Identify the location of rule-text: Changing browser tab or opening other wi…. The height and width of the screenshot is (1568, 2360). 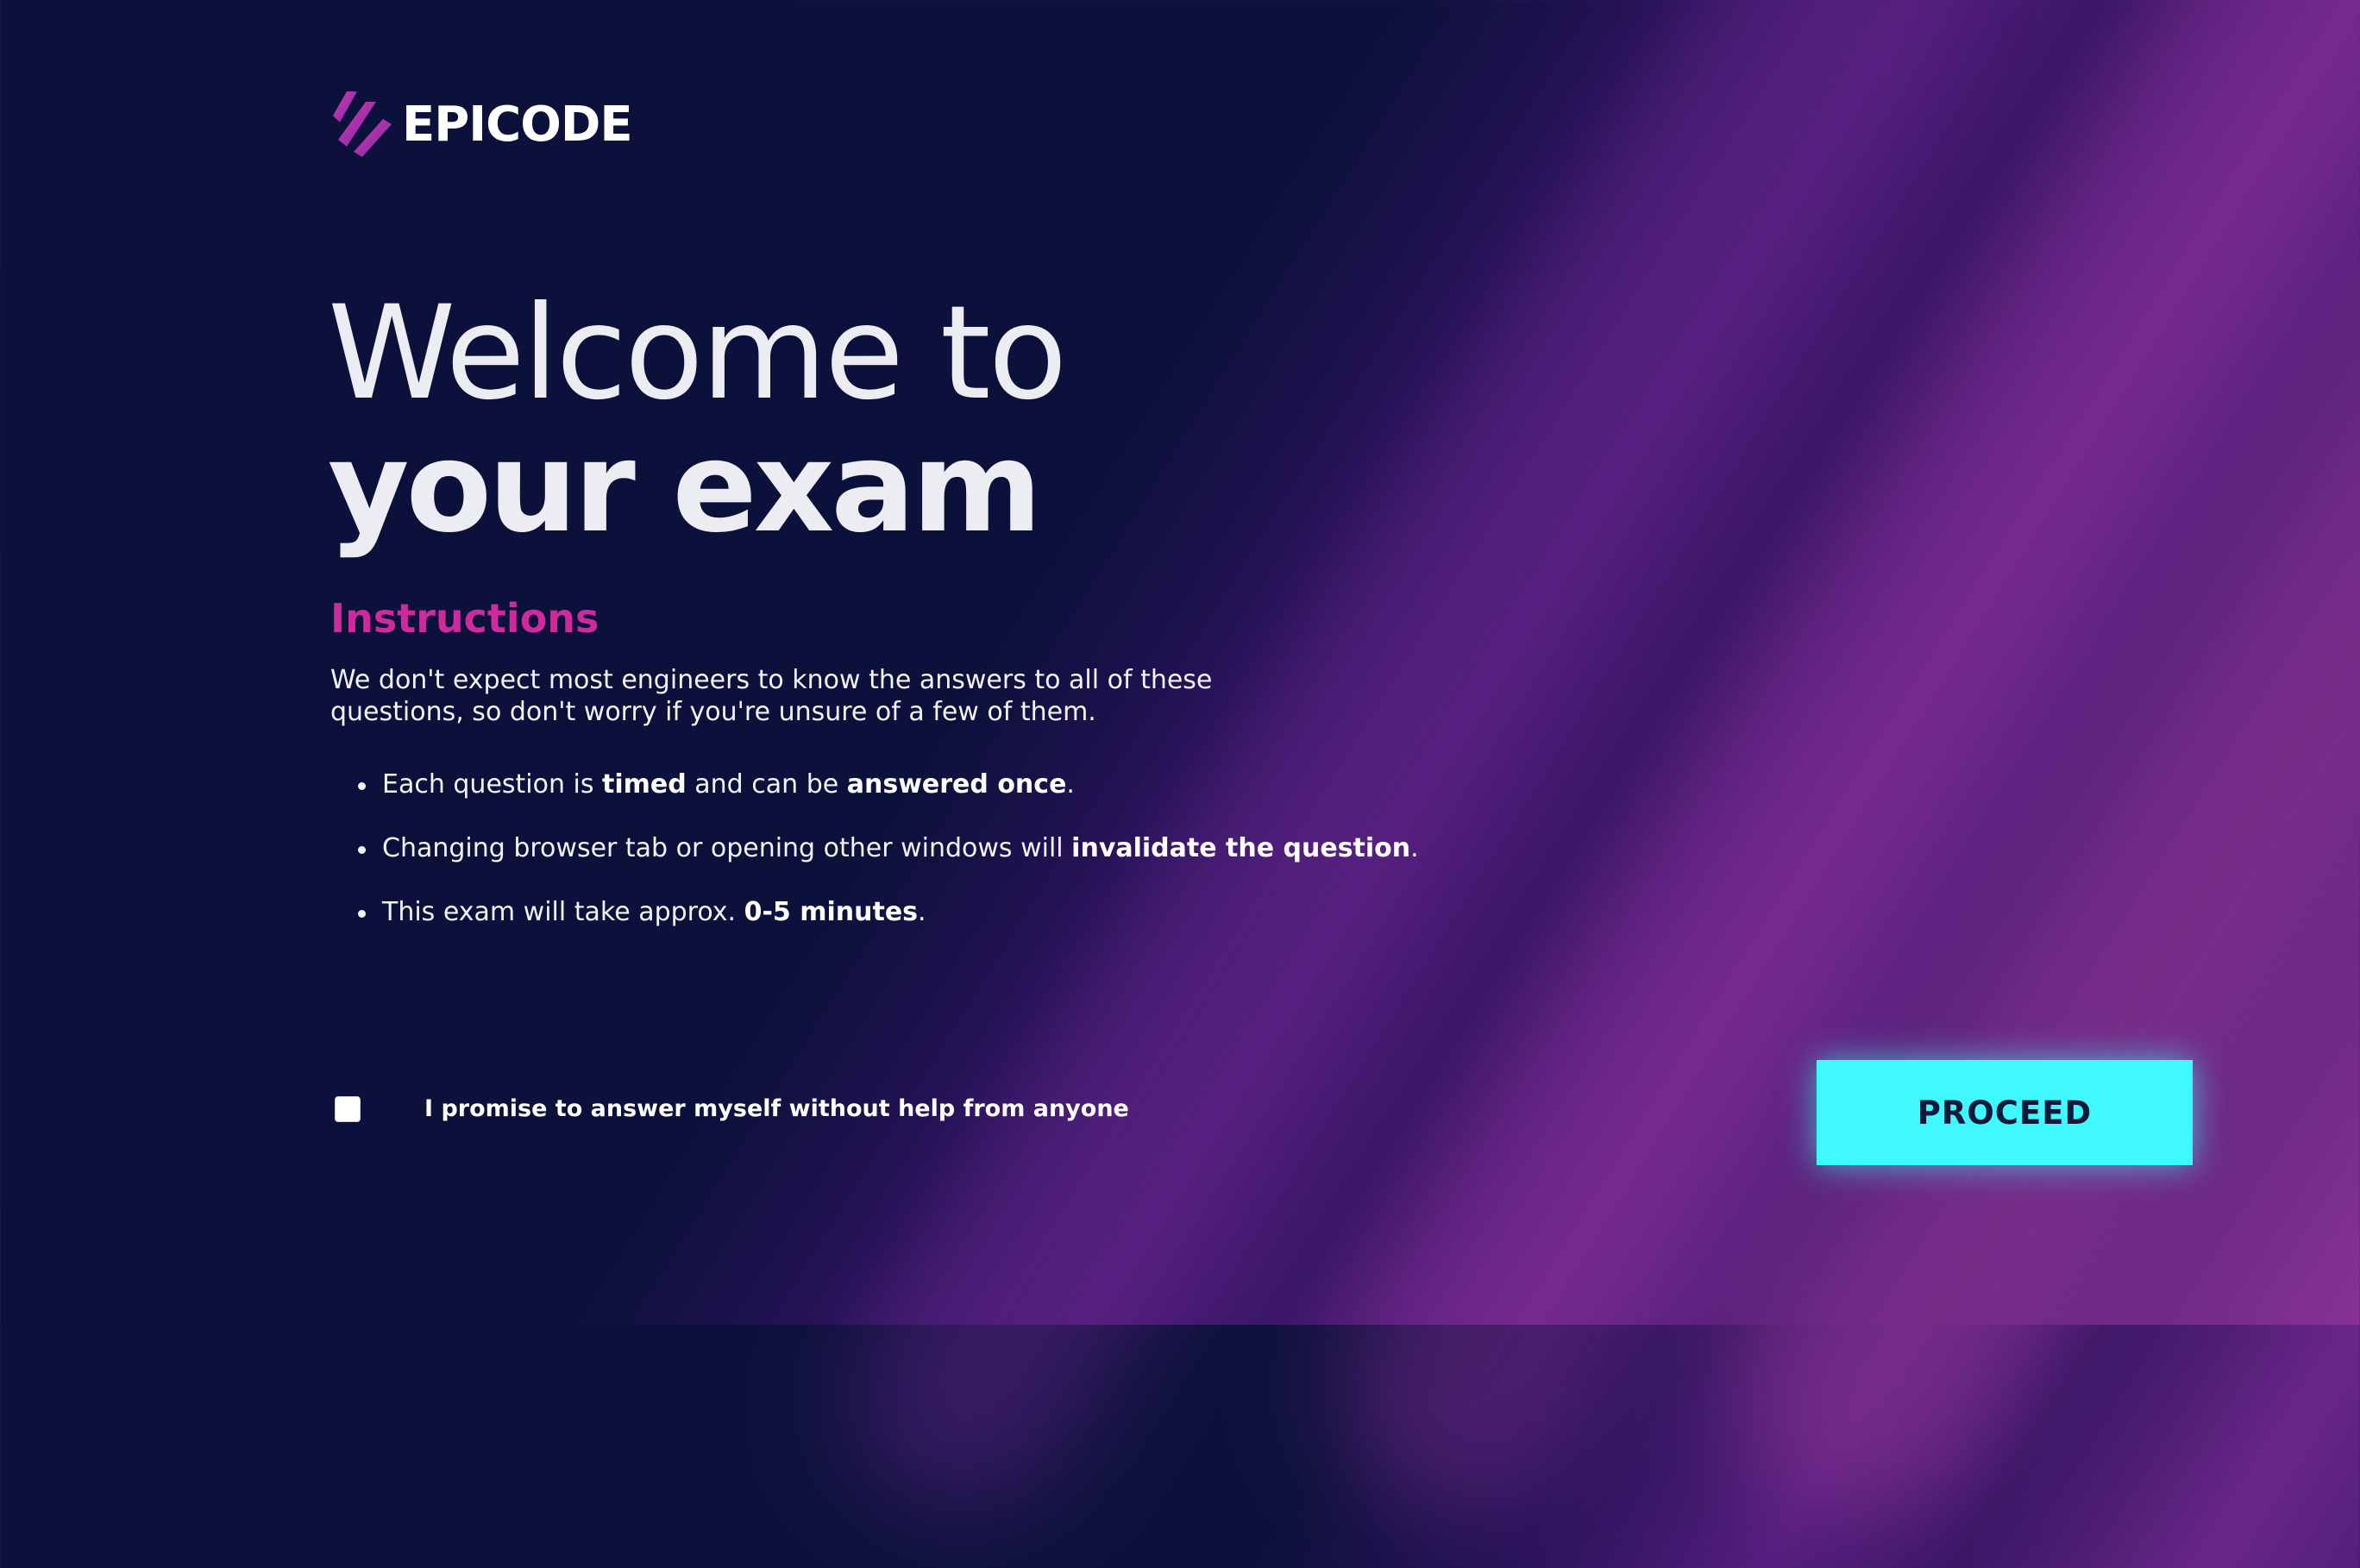
(727, 848).